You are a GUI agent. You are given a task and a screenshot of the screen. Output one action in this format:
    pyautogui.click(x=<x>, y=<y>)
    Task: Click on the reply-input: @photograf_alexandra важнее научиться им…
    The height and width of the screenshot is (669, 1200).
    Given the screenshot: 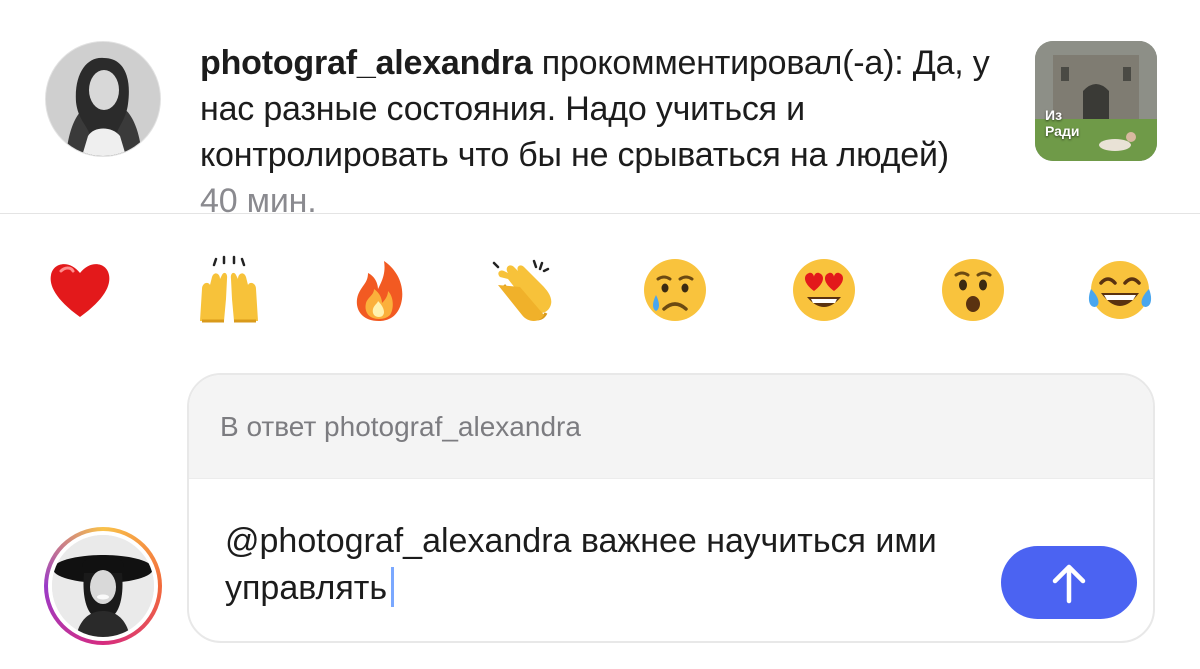 What is the action you would take?
    pyautogui.click(x=615, y=565)
    